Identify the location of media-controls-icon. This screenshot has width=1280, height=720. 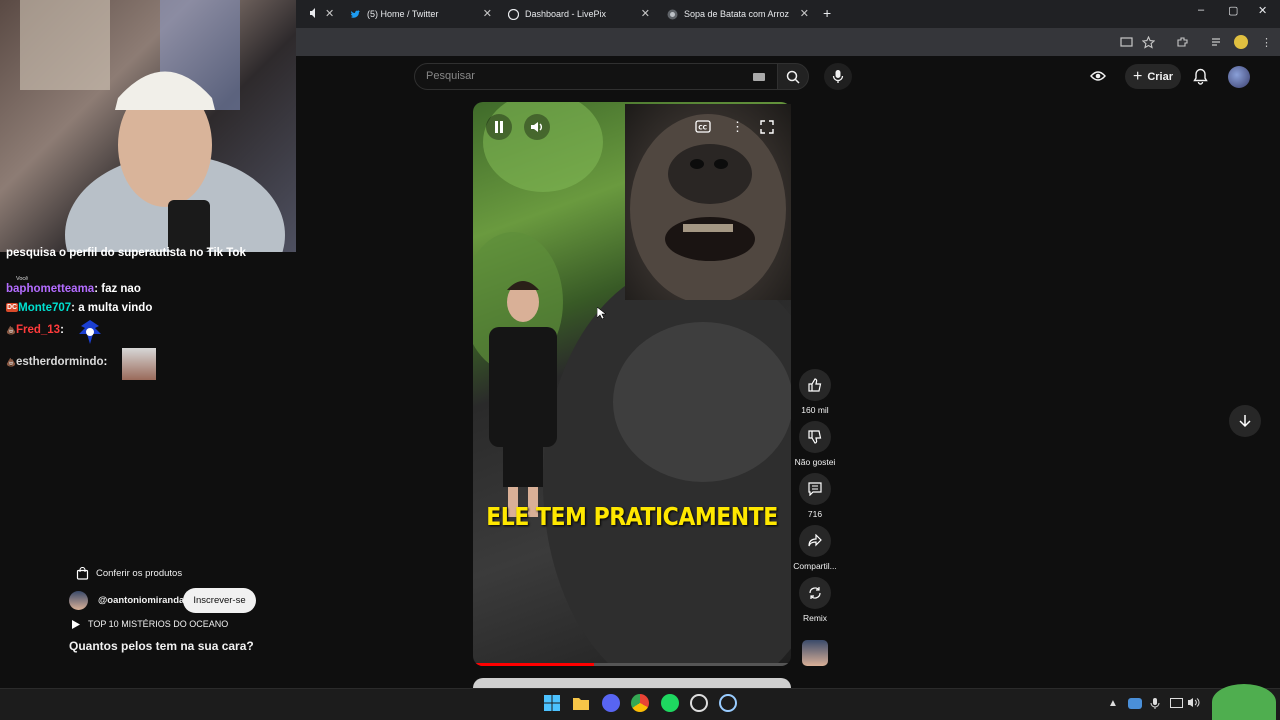
(1217, 42).